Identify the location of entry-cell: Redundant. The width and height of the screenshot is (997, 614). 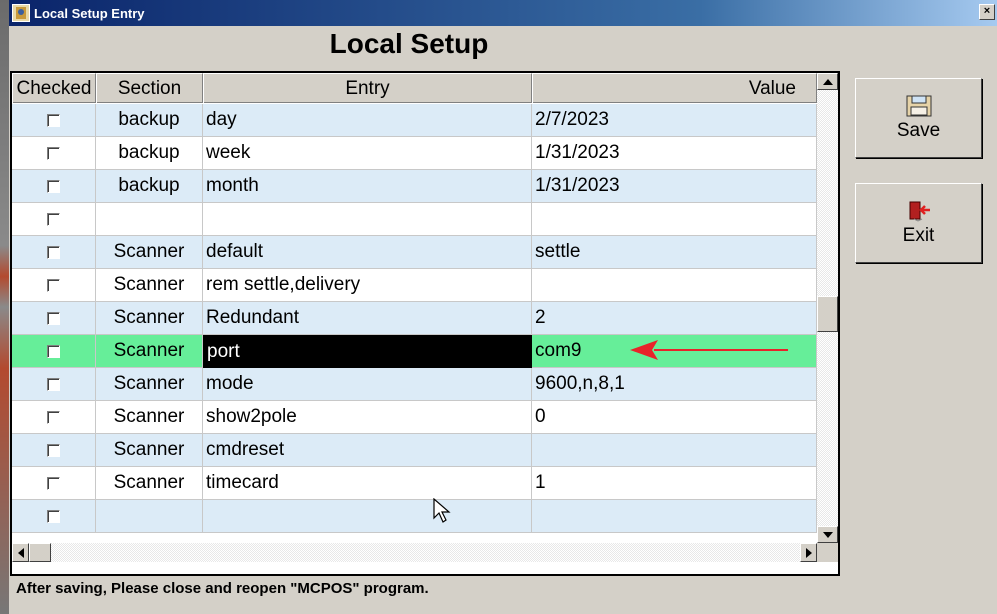
(367, 318).